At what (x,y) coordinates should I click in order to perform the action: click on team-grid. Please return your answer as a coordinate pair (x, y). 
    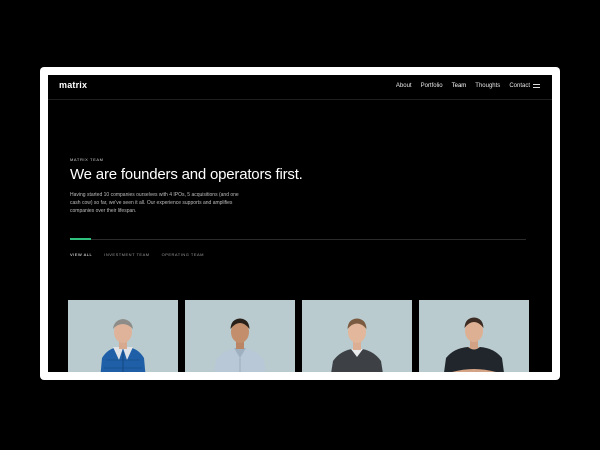
    Looking at the image, I should click on (298, 336).